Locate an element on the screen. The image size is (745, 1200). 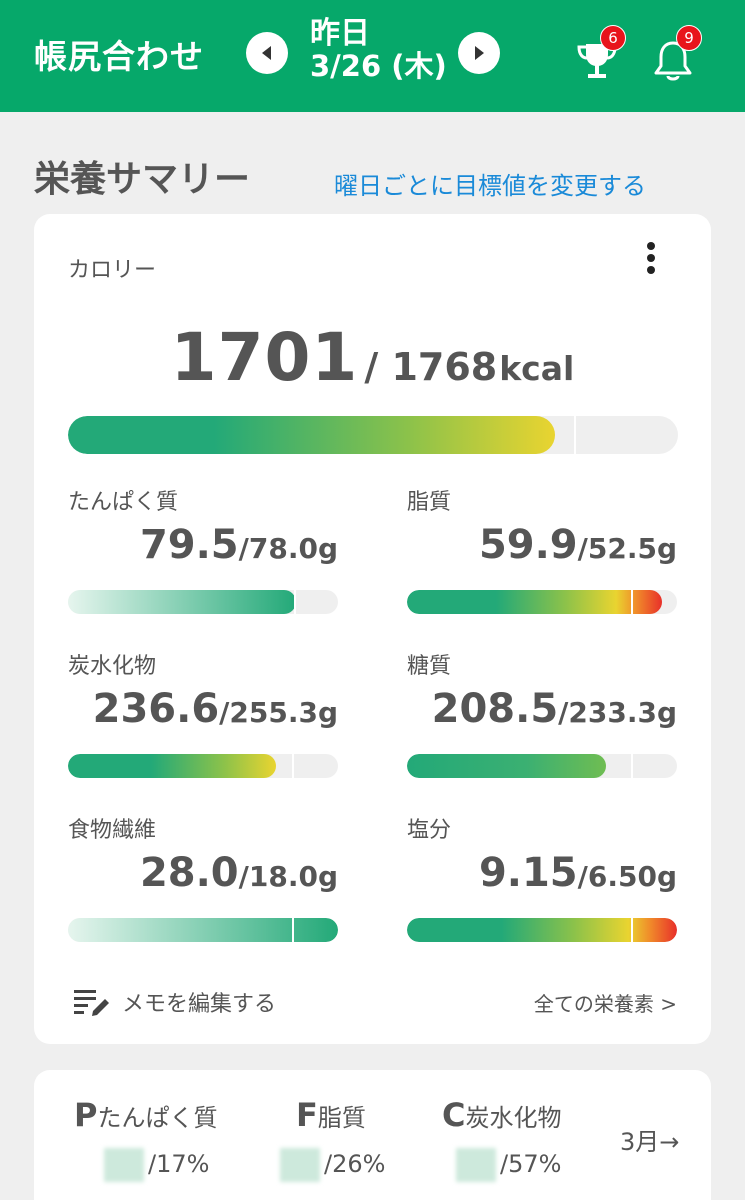
calorie-intake: 1701 is located at coordinates (264, 357).